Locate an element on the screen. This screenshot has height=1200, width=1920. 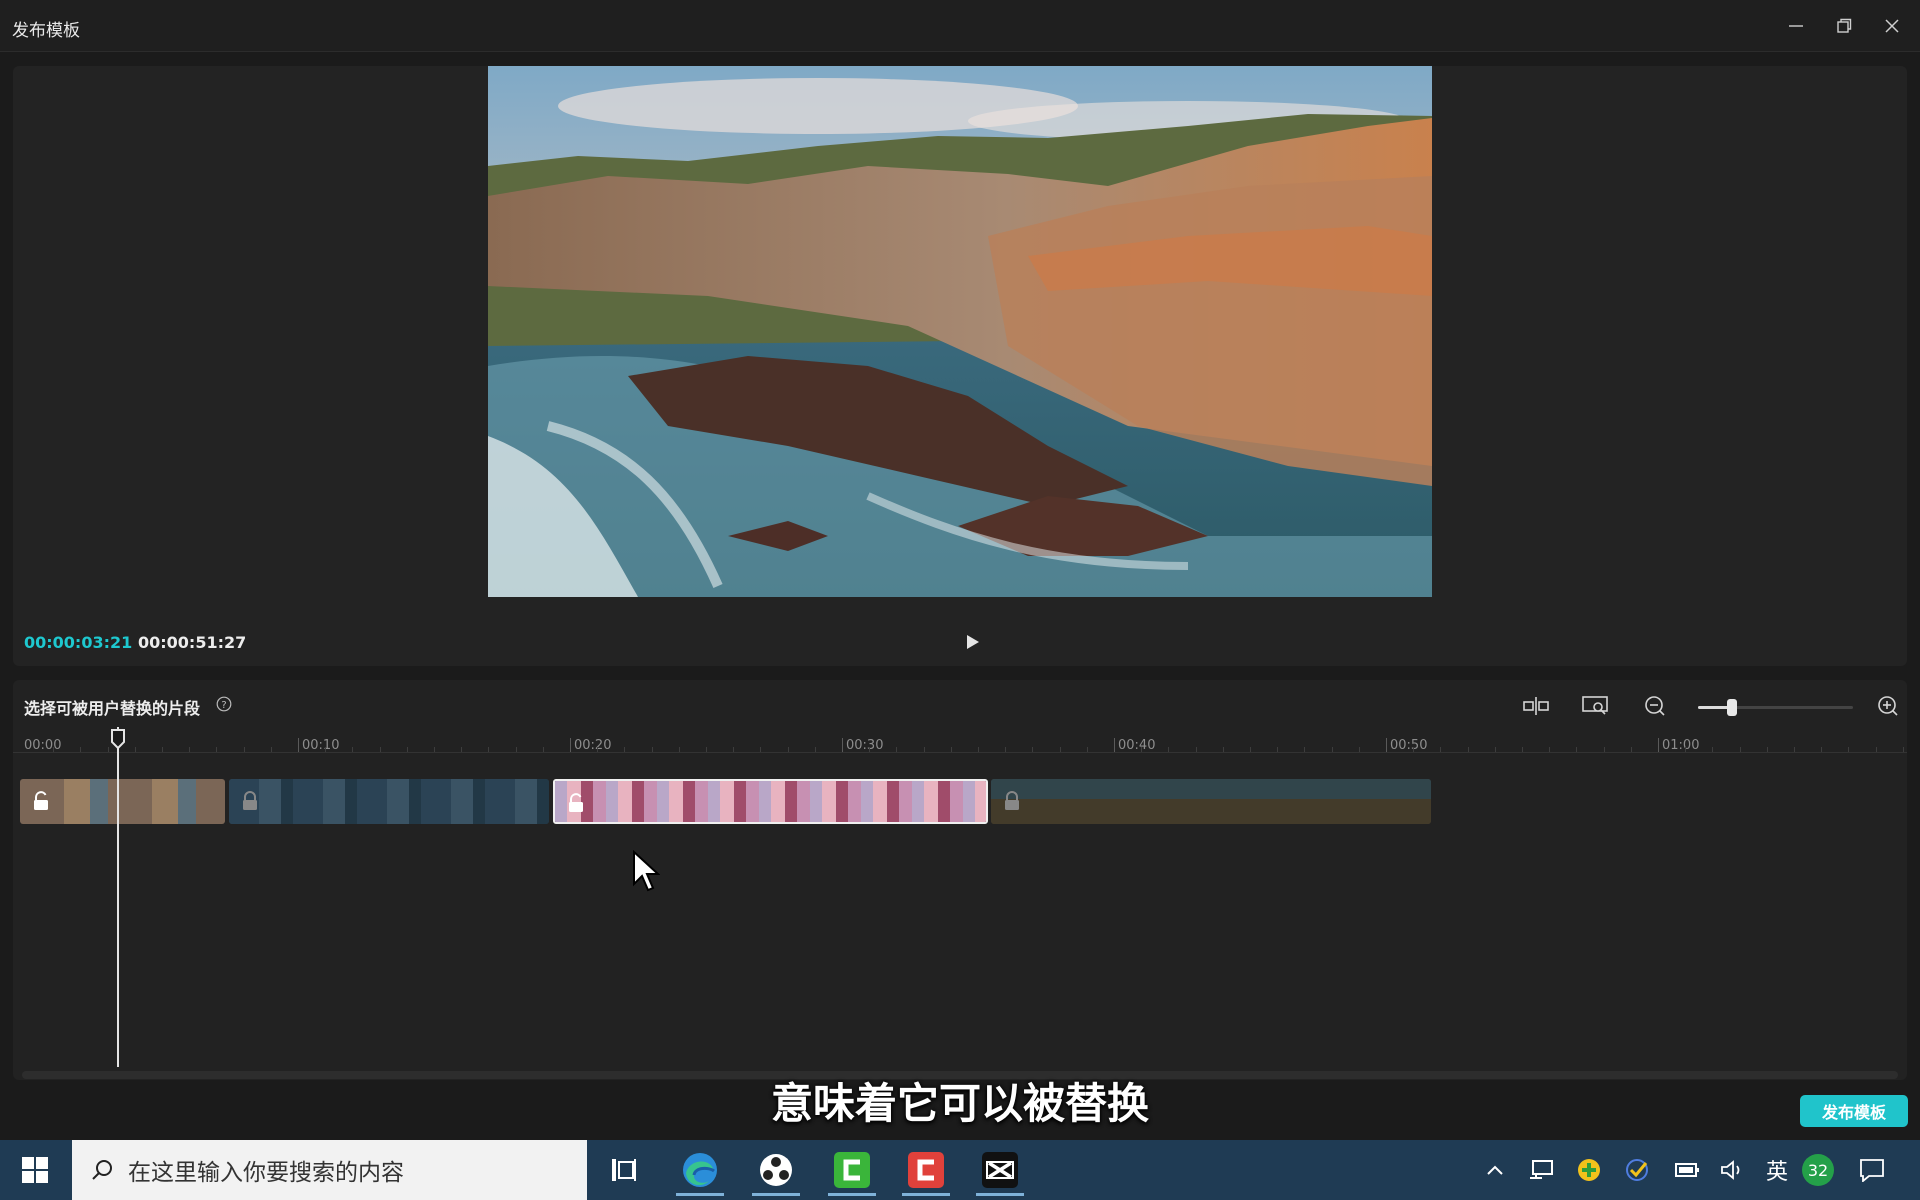
preview-frame-button is located at coordinates (1595, 706).